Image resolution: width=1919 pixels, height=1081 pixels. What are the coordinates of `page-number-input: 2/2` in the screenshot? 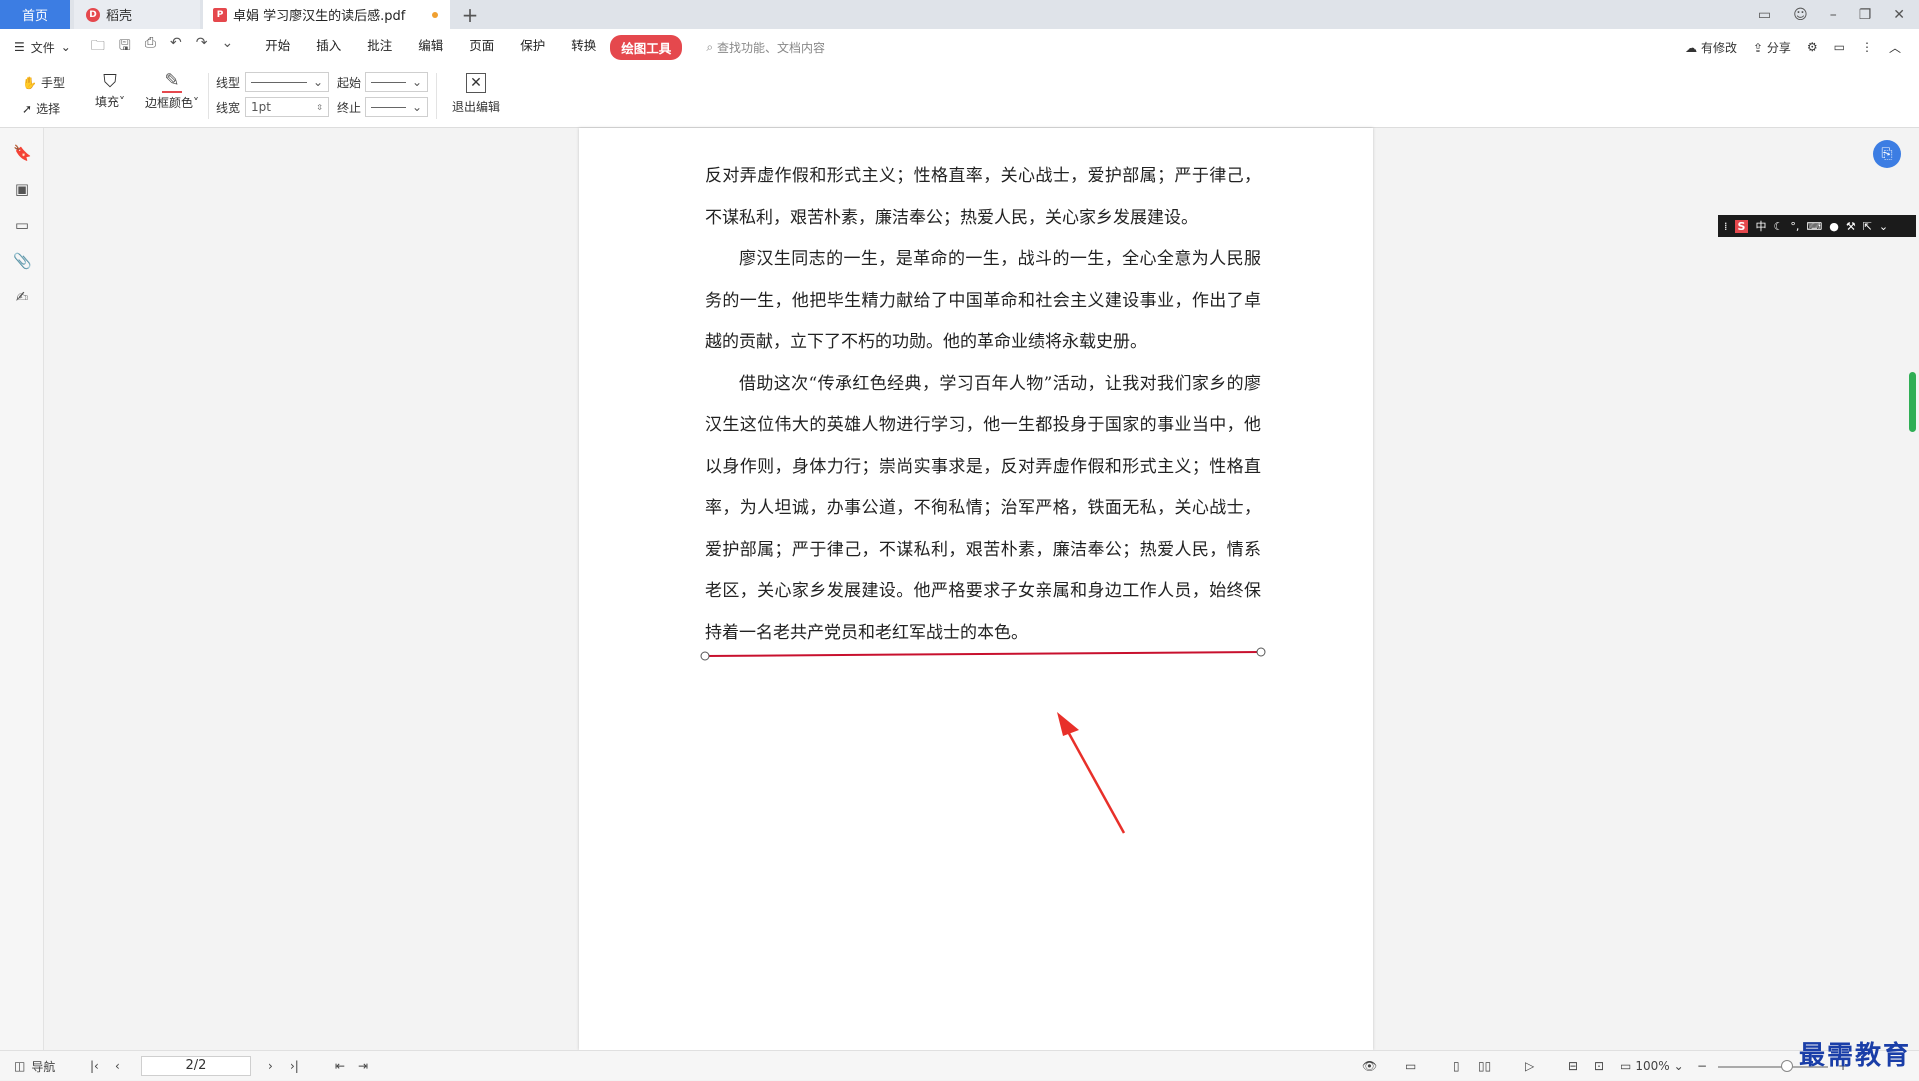 It's located at (196, 1066).